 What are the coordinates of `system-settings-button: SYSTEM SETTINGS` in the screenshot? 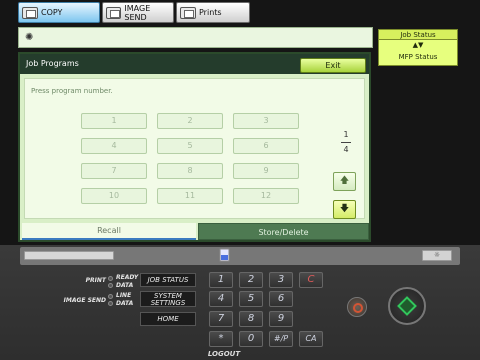 It's located at (168, 299).